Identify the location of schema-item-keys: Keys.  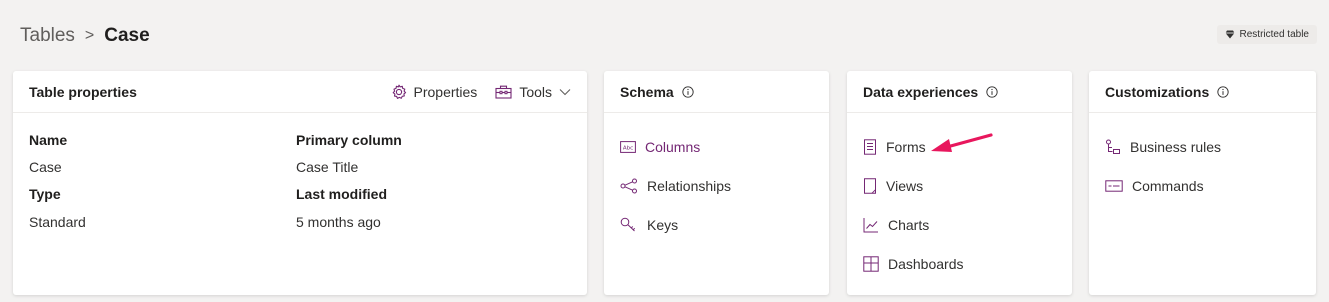
(716, 224).